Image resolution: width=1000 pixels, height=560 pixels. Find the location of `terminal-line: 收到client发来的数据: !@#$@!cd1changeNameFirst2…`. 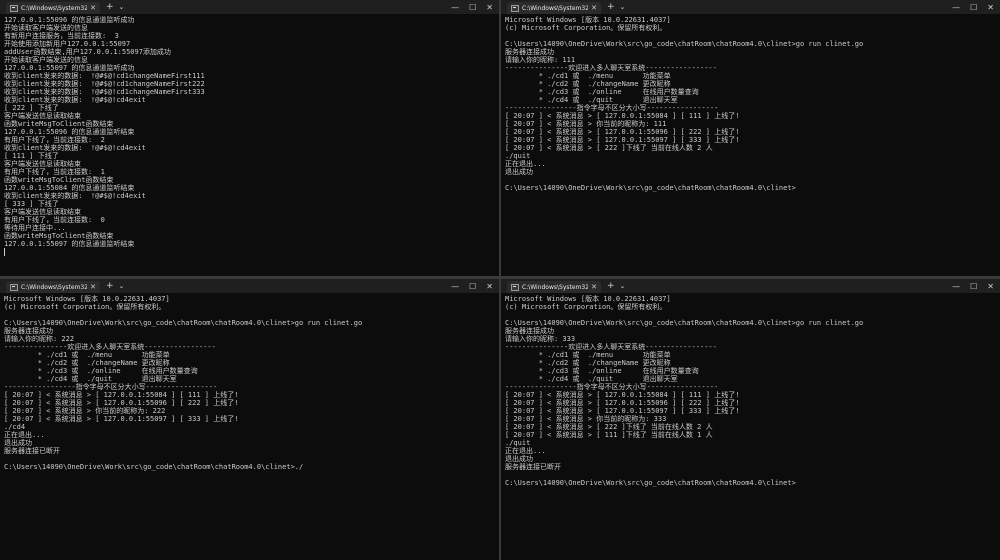

terminal-line: 收到client发来的数据: !@#$@!cd1changeNameFirst2… is located at coordinates (104, 84).